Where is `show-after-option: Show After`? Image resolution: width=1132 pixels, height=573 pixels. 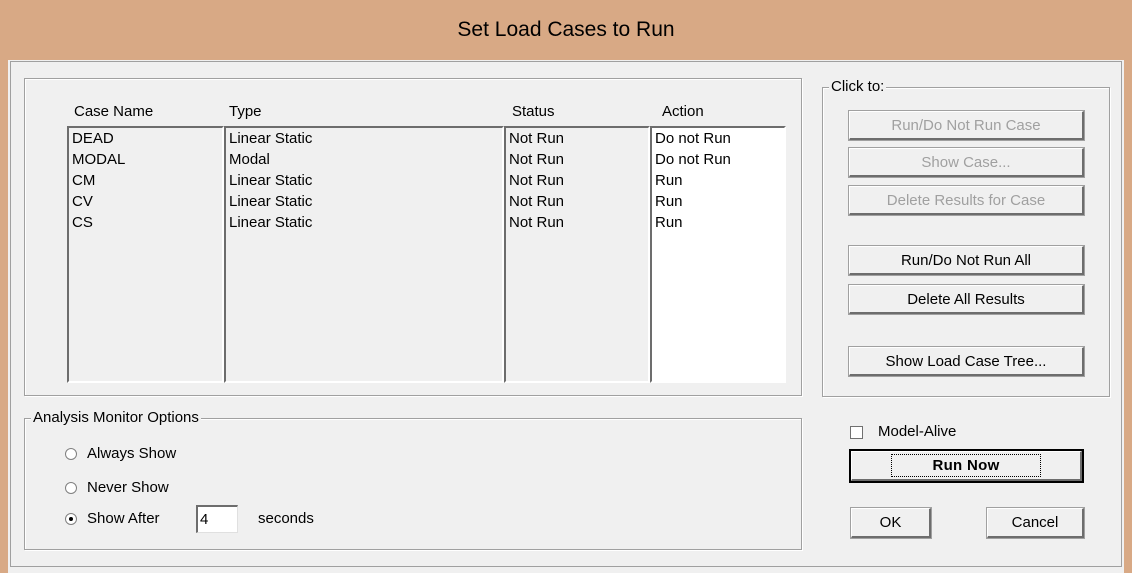 show-after-option: Show After is located at coordinates (112, 518).